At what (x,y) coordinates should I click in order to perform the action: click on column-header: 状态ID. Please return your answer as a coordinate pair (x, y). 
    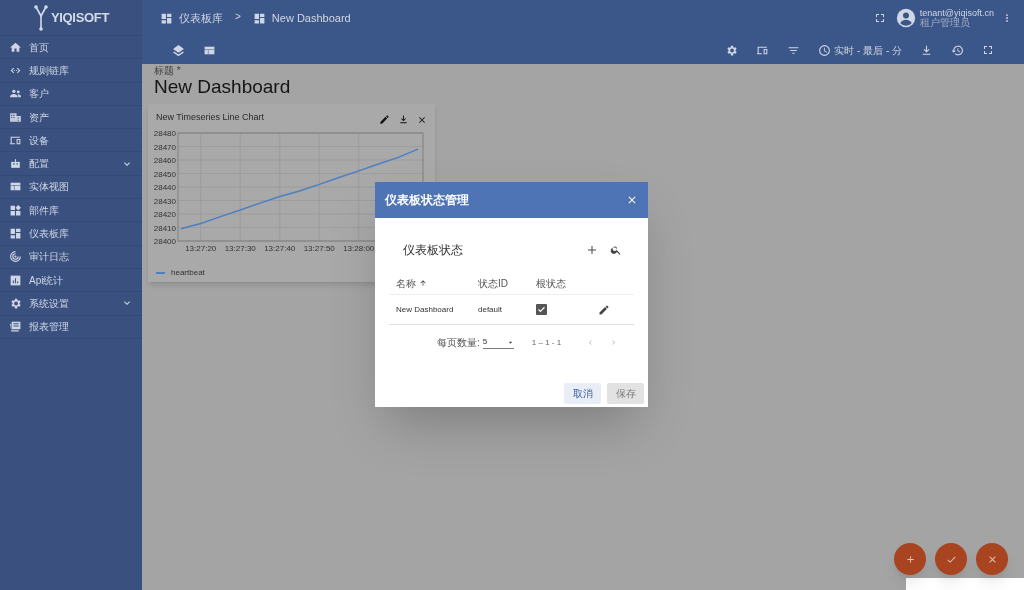
    Looking at the image, I should click on (493, 283).